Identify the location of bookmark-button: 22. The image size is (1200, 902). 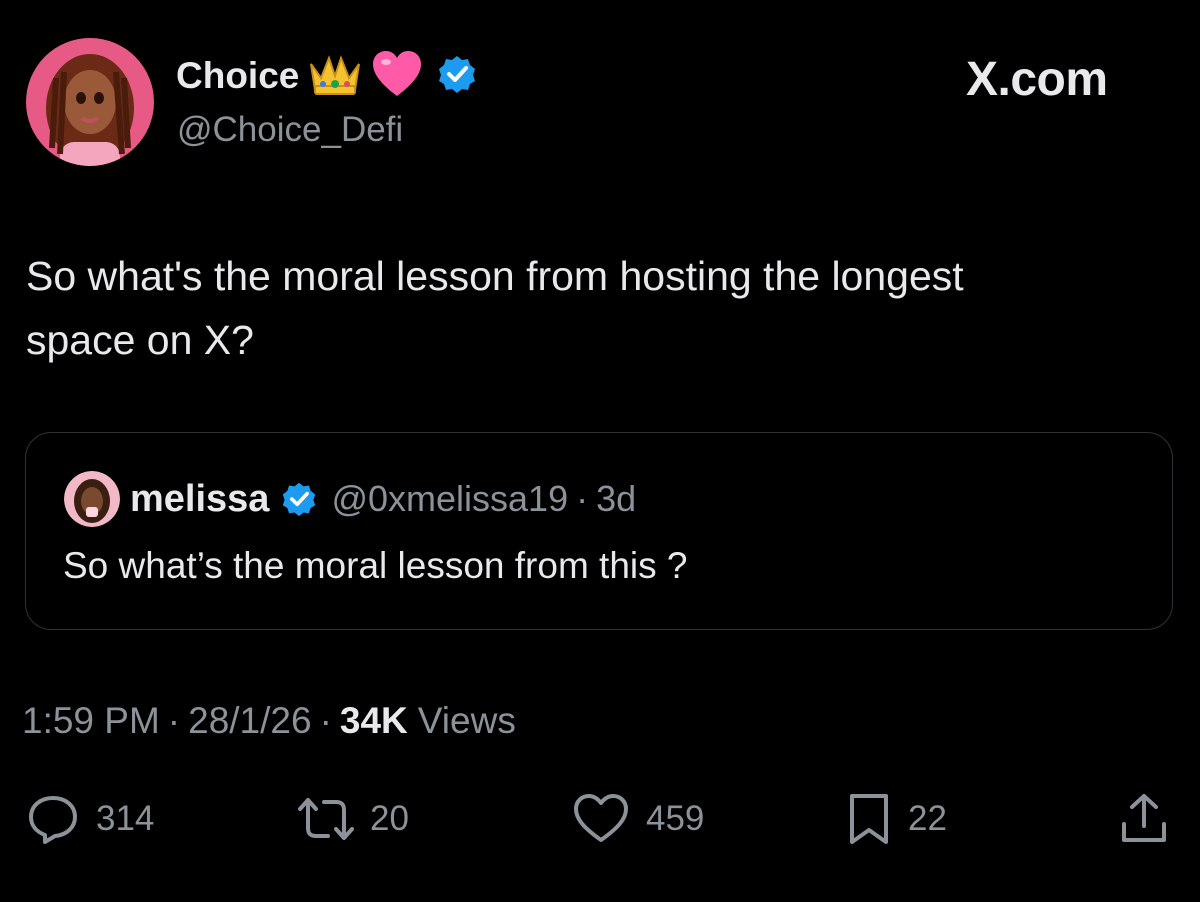
(896, 819).